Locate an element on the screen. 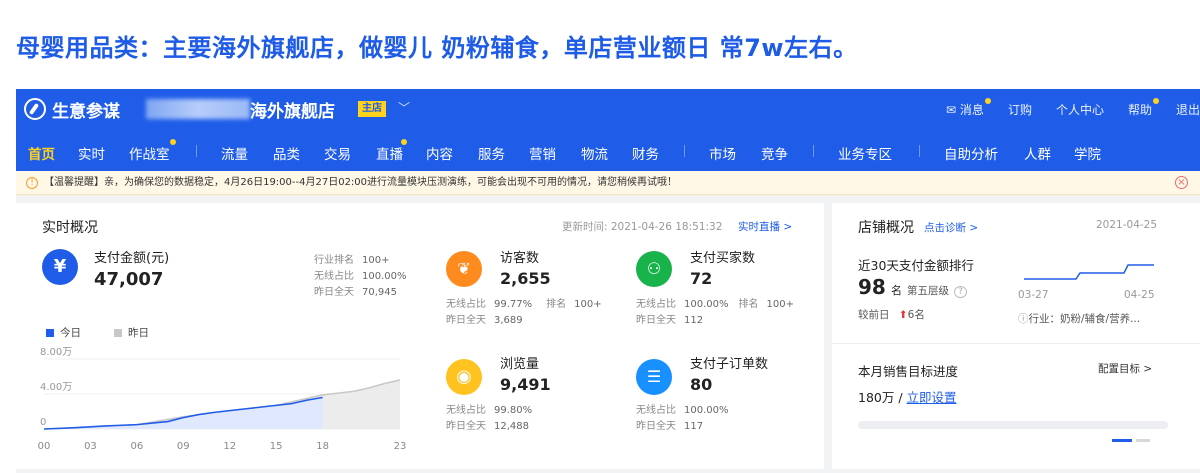 The height and width of the screenshot is (473, 1200). rank-unit: 名 is located at coordinates (896, 290).